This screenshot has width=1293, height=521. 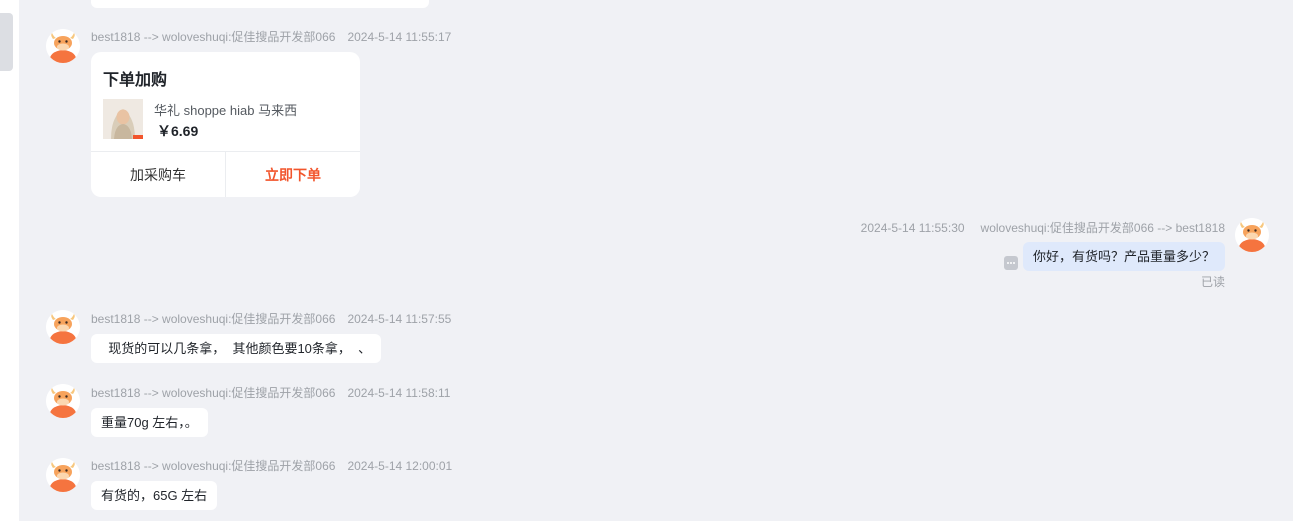 I want to click on product-name: 华礼 shoppe hiab 马来西, so click(x=225, y=109).